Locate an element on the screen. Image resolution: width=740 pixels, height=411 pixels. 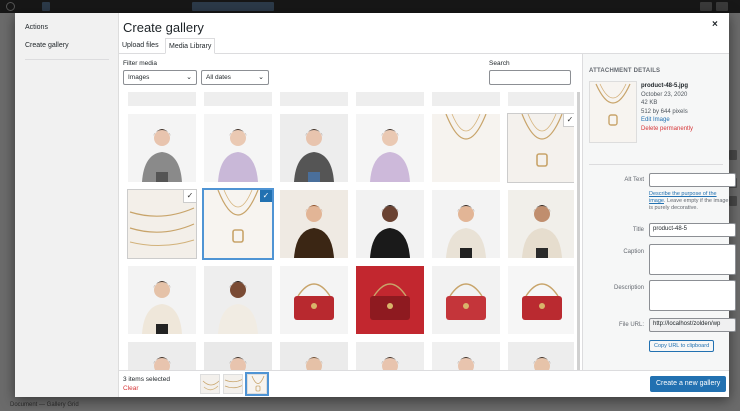
alt-text-label: Alt Text is located at coordinates (634, 180).